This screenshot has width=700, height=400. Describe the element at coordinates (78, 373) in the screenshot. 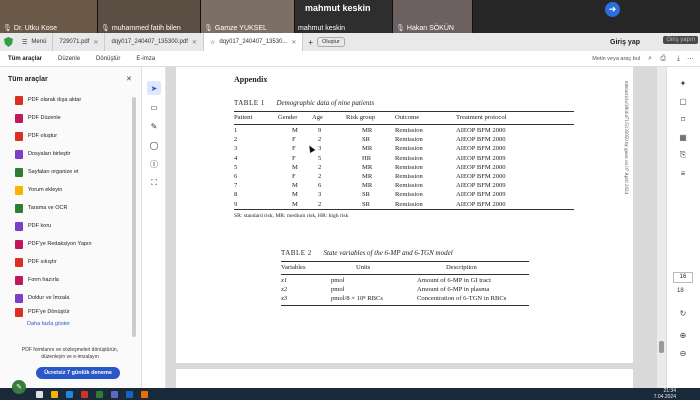

I see `free-trial-button: Ücretsiz 7 günlük deneme` at that location.